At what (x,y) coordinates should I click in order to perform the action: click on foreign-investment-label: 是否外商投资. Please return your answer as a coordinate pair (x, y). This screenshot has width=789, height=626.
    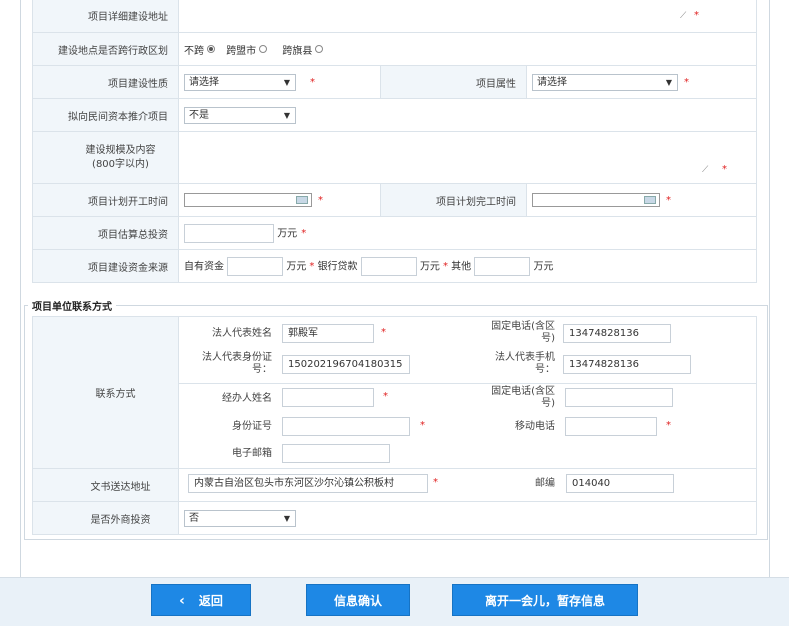
    Looking at the image, I should click on (105, 518).